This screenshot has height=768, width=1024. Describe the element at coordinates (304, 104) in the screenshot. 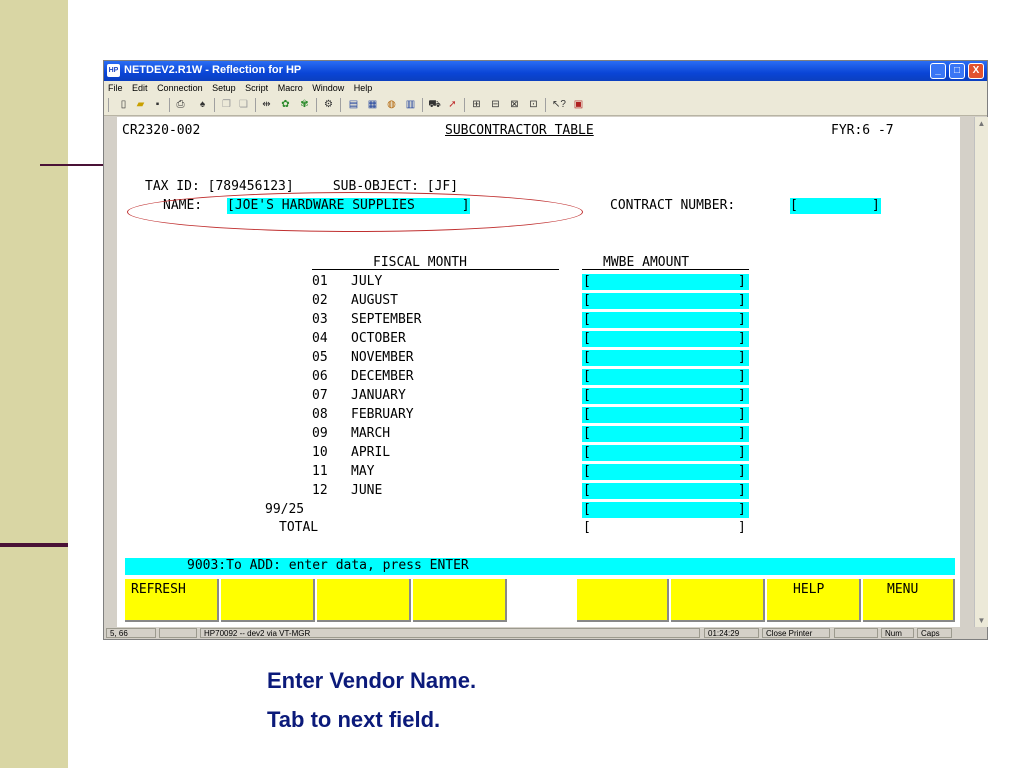

I see `receive-icon: ✾` at that location.